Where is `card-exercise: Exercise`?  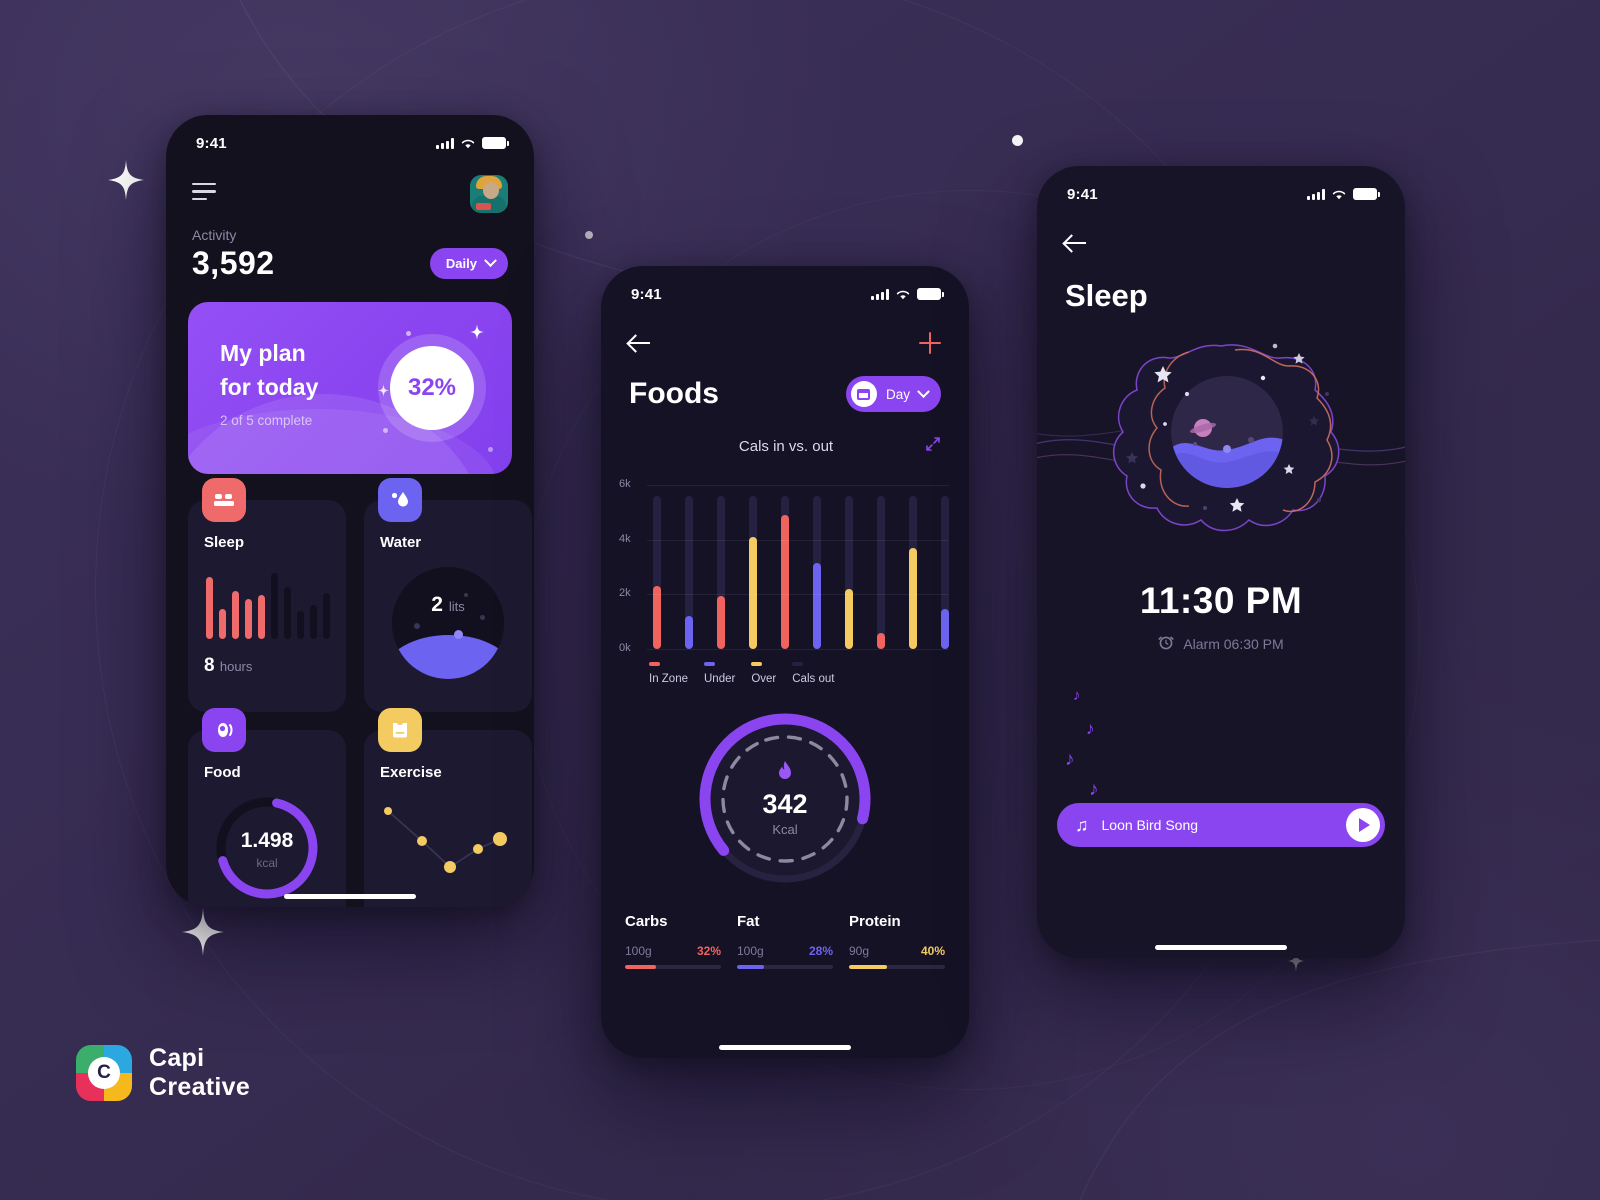 card-exercise: Exercise is located at coordinates (448, 807).